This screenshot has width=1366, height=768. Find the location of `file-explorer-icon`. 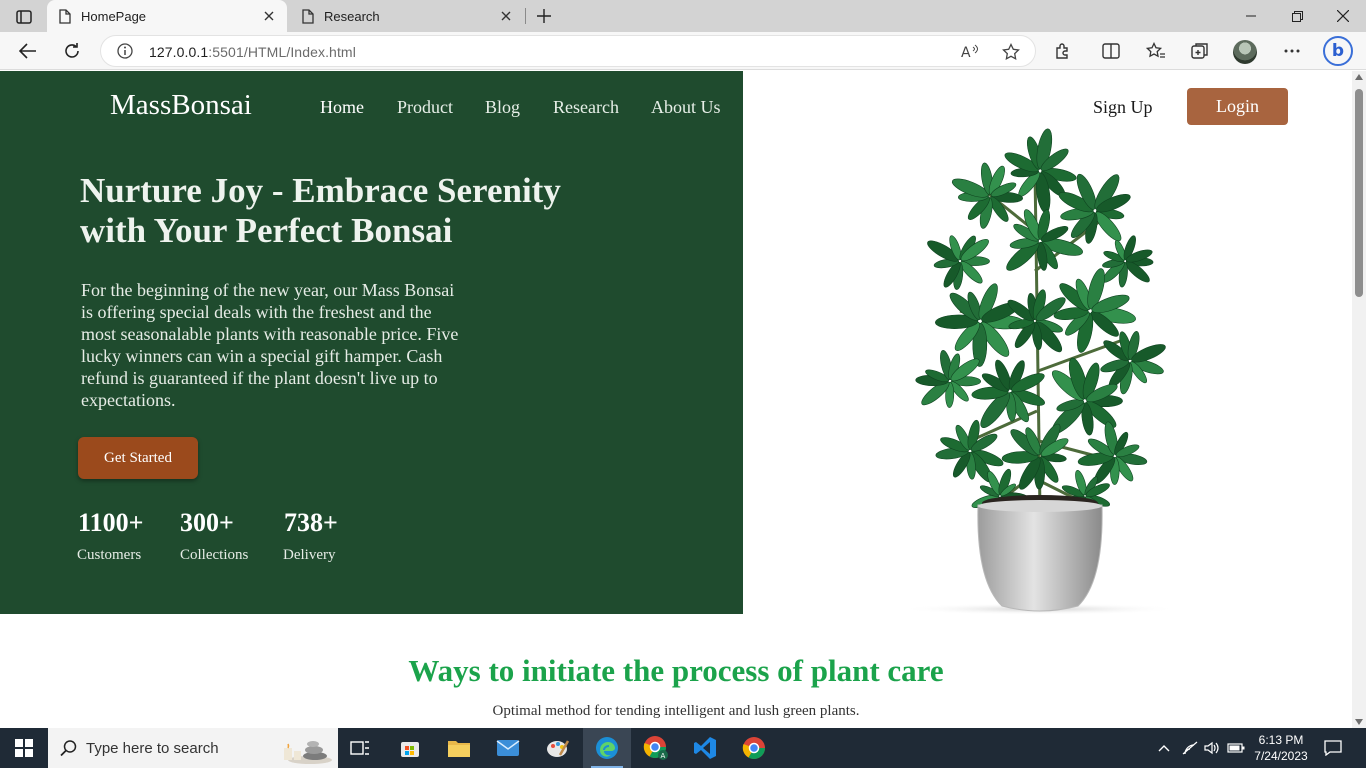

file-explorer-icon is located at coordinates (459, 748).